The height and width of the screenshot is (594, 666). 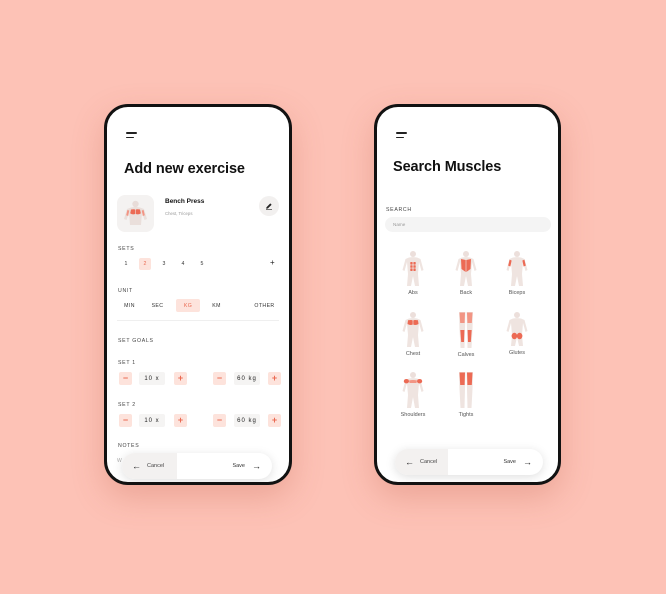 What do you see at coordinates (413, 390) in the screenshot?
I see `shoulders-muscle-icon` at bounding box center [413, 390].